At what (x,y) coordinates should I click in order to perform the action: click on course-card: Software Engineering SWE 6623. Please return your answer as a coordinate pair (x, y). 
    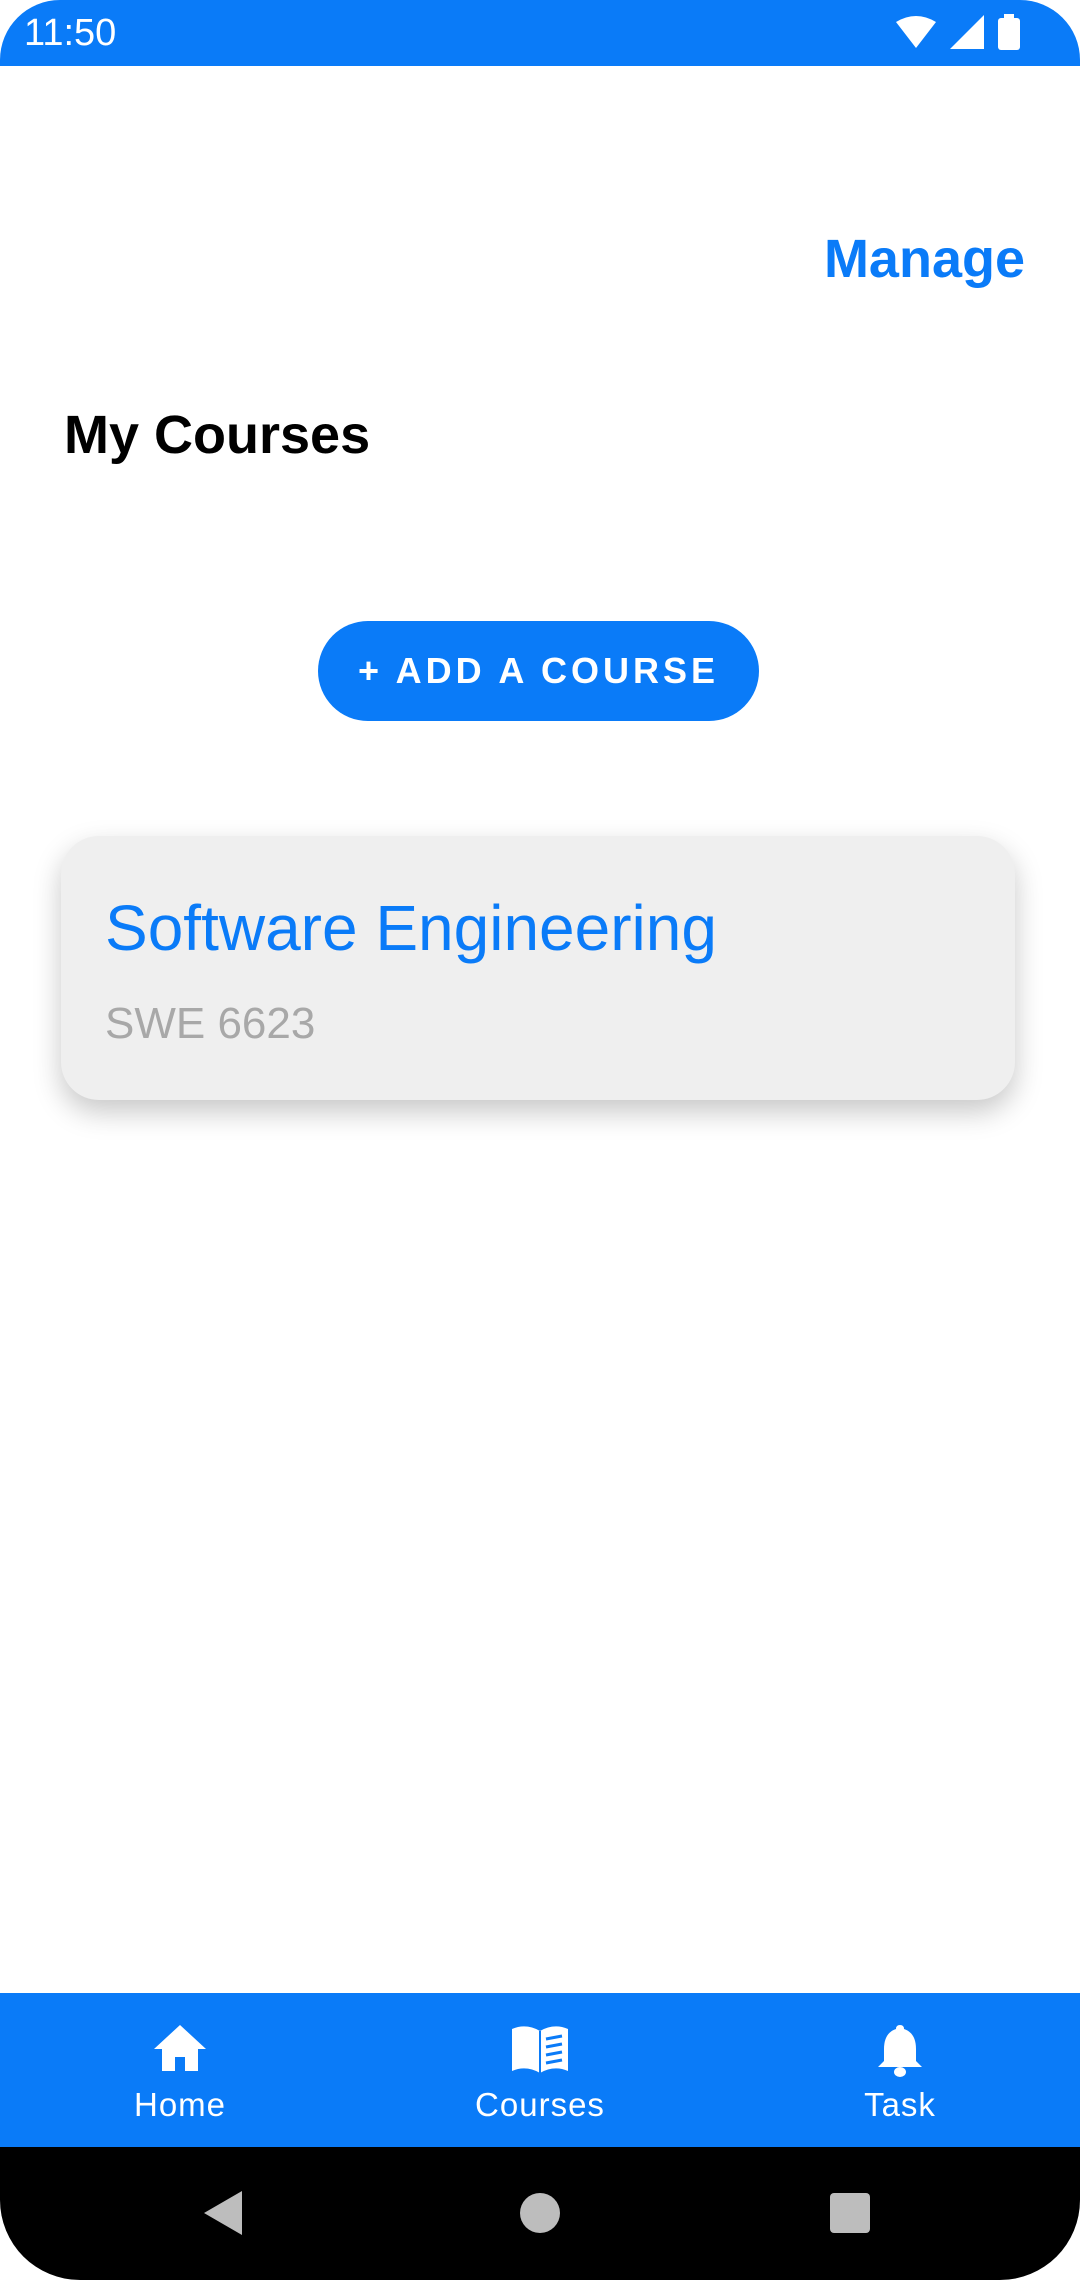
    Looking at the image, I should click on (538, 968).